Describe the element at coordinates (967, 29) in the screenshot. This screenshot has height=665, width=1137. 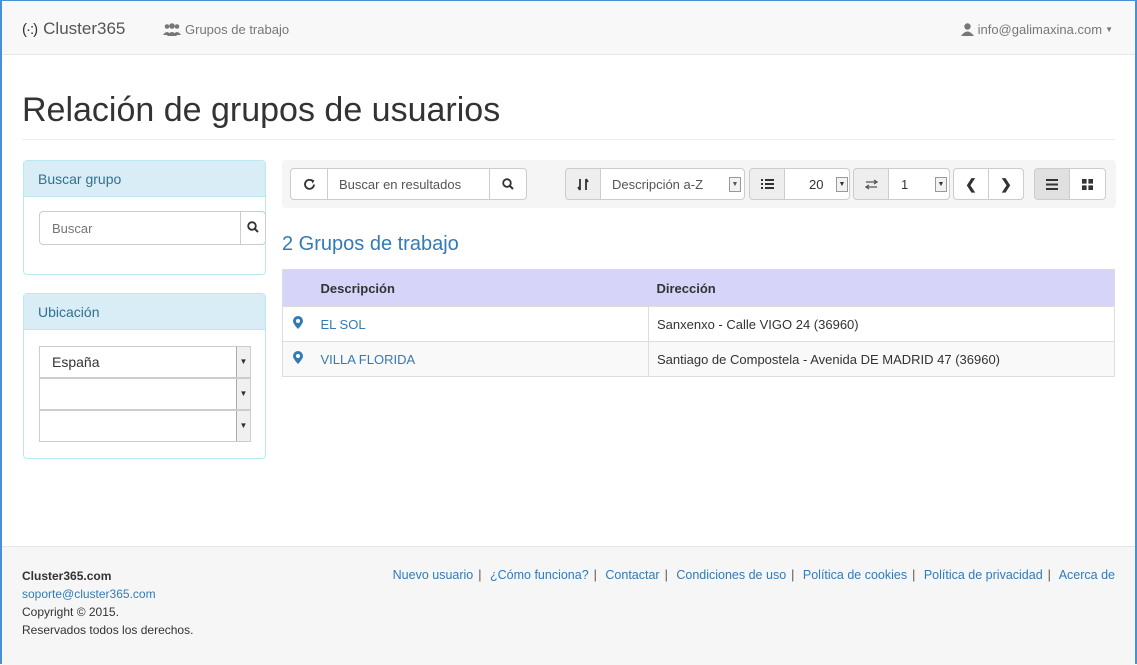
I see `user-icon` at that location.